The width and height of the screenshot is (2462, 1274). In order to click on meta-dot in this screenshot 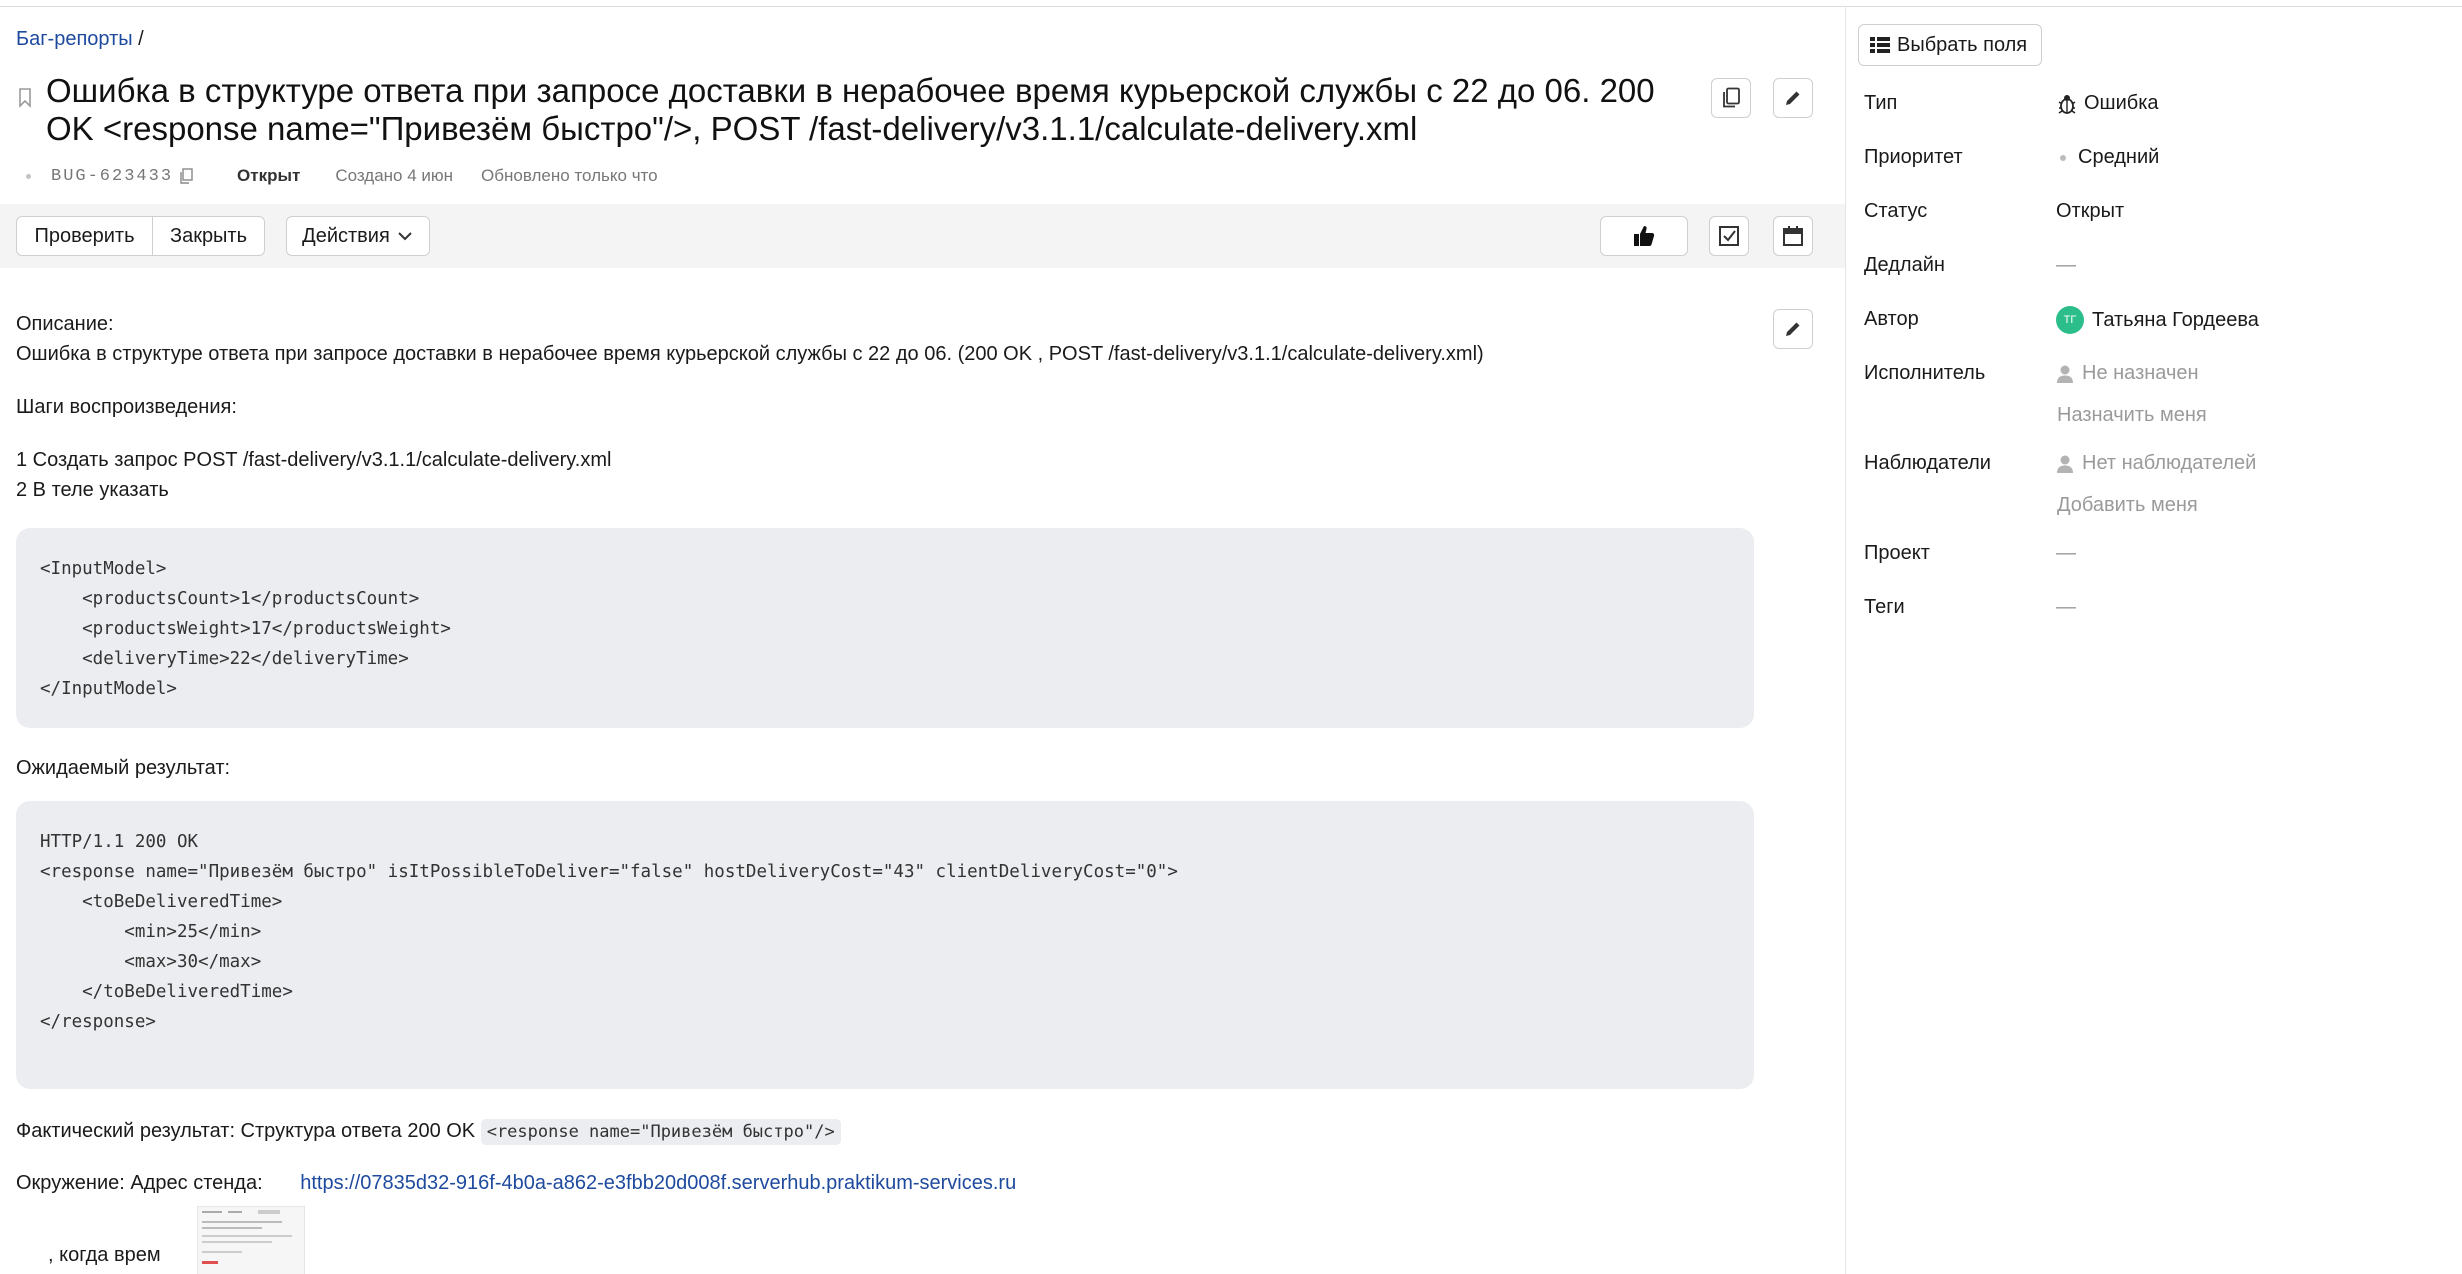, I will do `click(28, 176)`.